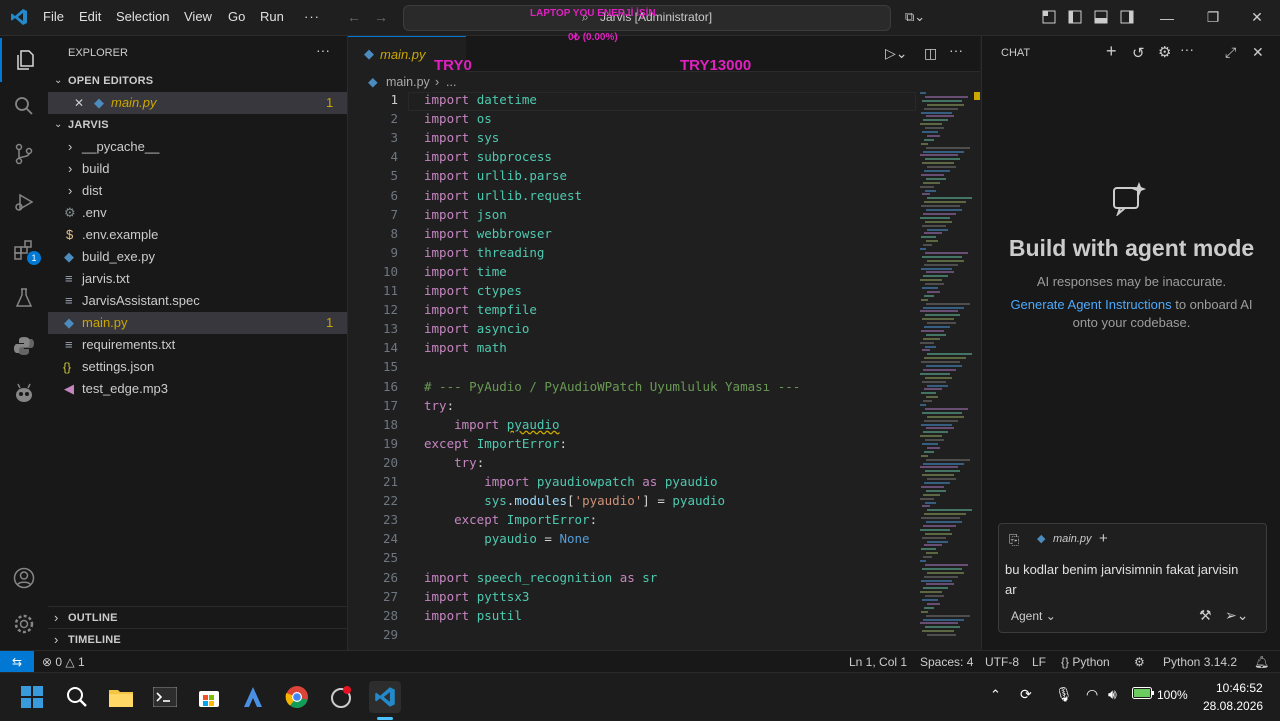 Image resolution: width=1280 pixels, height=721 pixels. I want to click on tree-item-selected: ◆ main.py 1, so click(197, 323).